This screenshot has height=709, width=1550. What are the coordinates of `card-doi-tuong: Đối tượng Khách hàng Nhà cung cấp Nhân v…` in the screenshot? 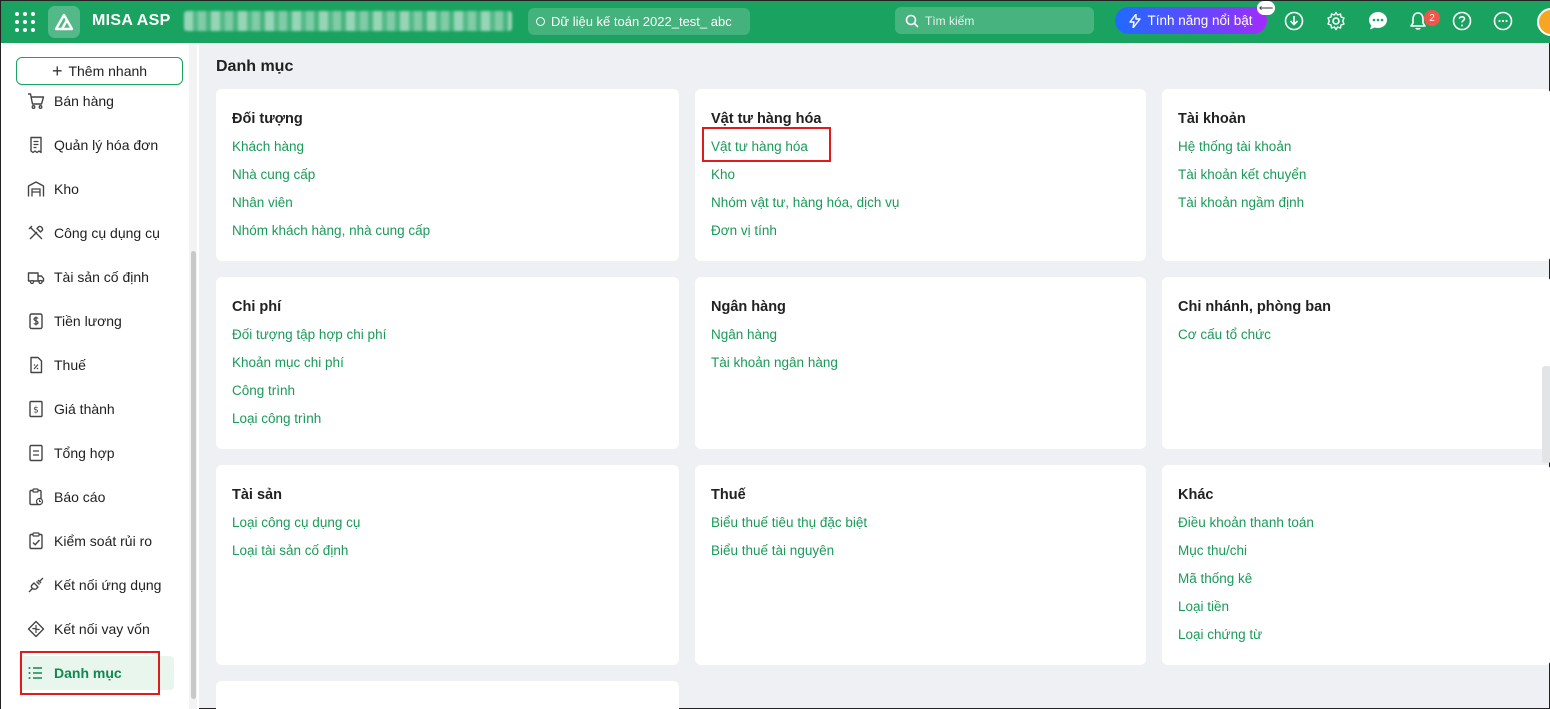 It's located at (447, 175).